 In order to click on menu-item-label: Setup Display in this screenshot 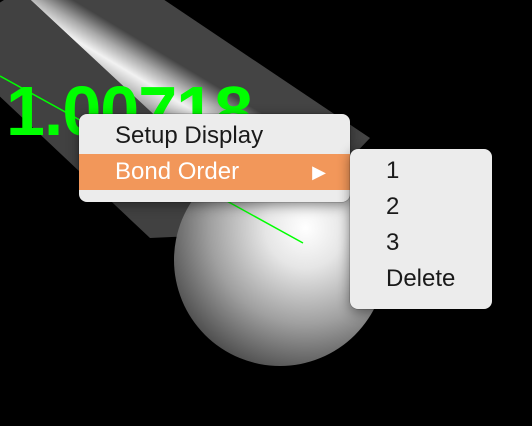, I will do `click(189, 135)`.